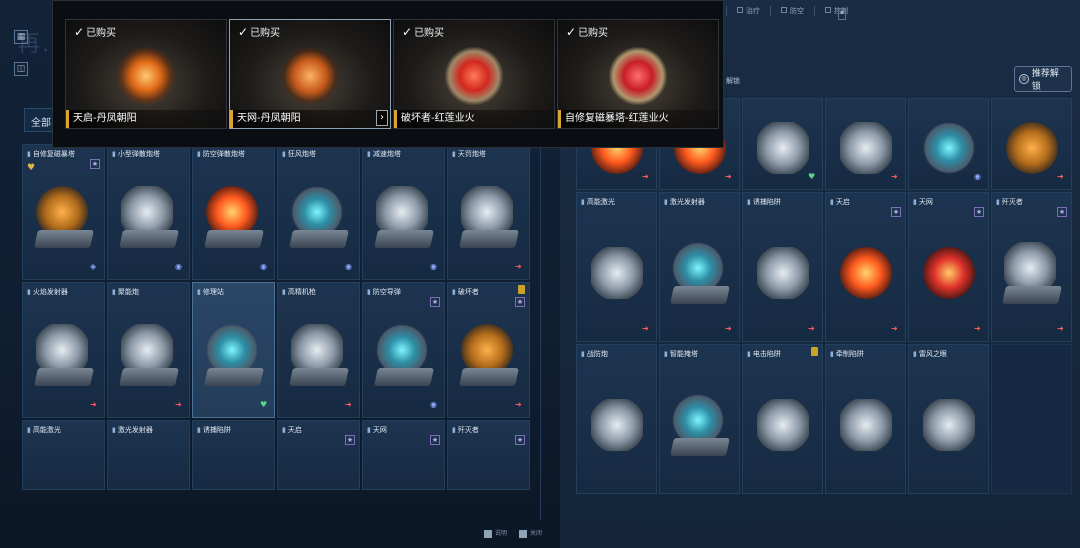 The image size is (1080, 548). Describe the element at coordinates (292, 430) in the screenshot. I see `tower-name: ▮ 天启` at that location.